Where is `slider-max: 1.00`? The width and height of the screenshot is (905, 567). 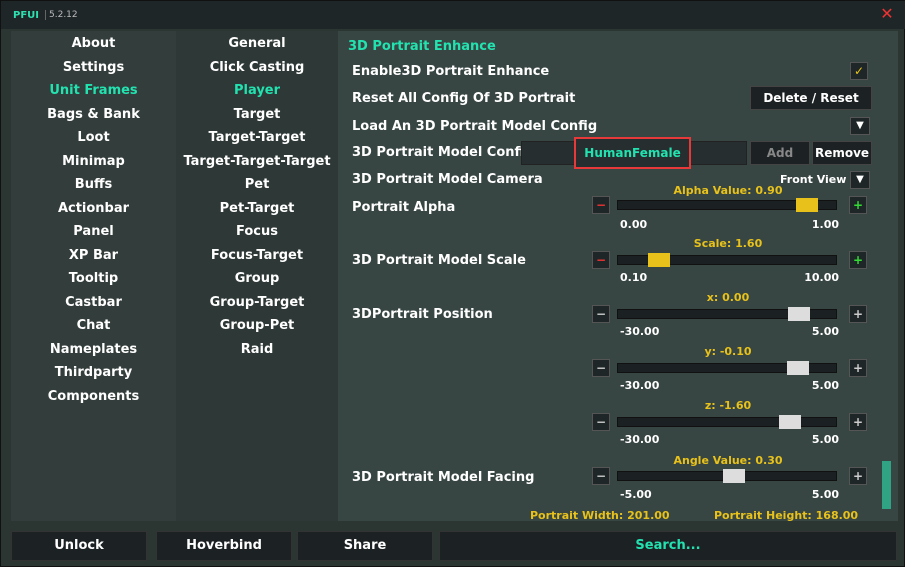 slider-max: 1.00 is located at coordinates (825, 224).